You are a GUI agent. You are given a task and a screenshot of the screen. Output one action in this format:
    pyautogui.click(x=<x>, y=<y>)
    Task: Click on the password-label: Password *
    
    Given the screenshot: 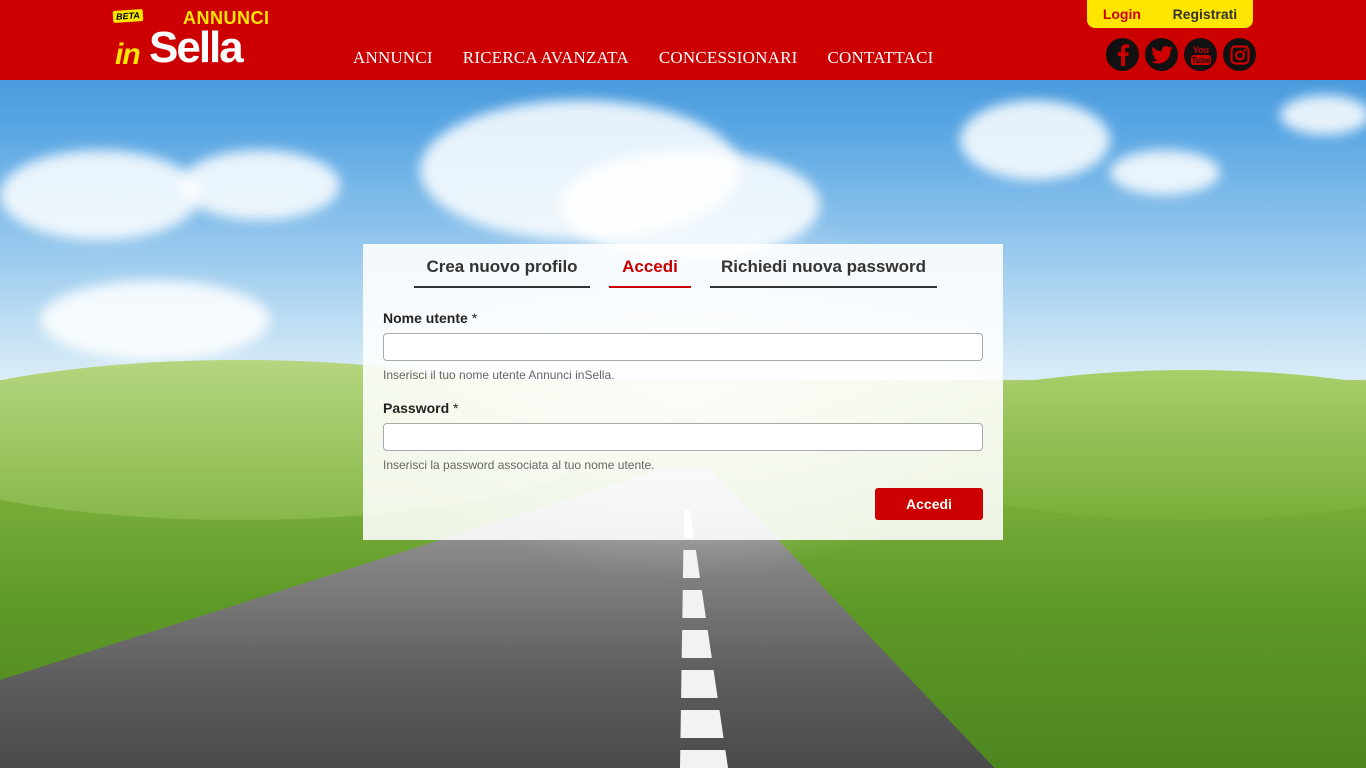 What is the action you would take?
    pyautogui.click(x=420, y=408)
    